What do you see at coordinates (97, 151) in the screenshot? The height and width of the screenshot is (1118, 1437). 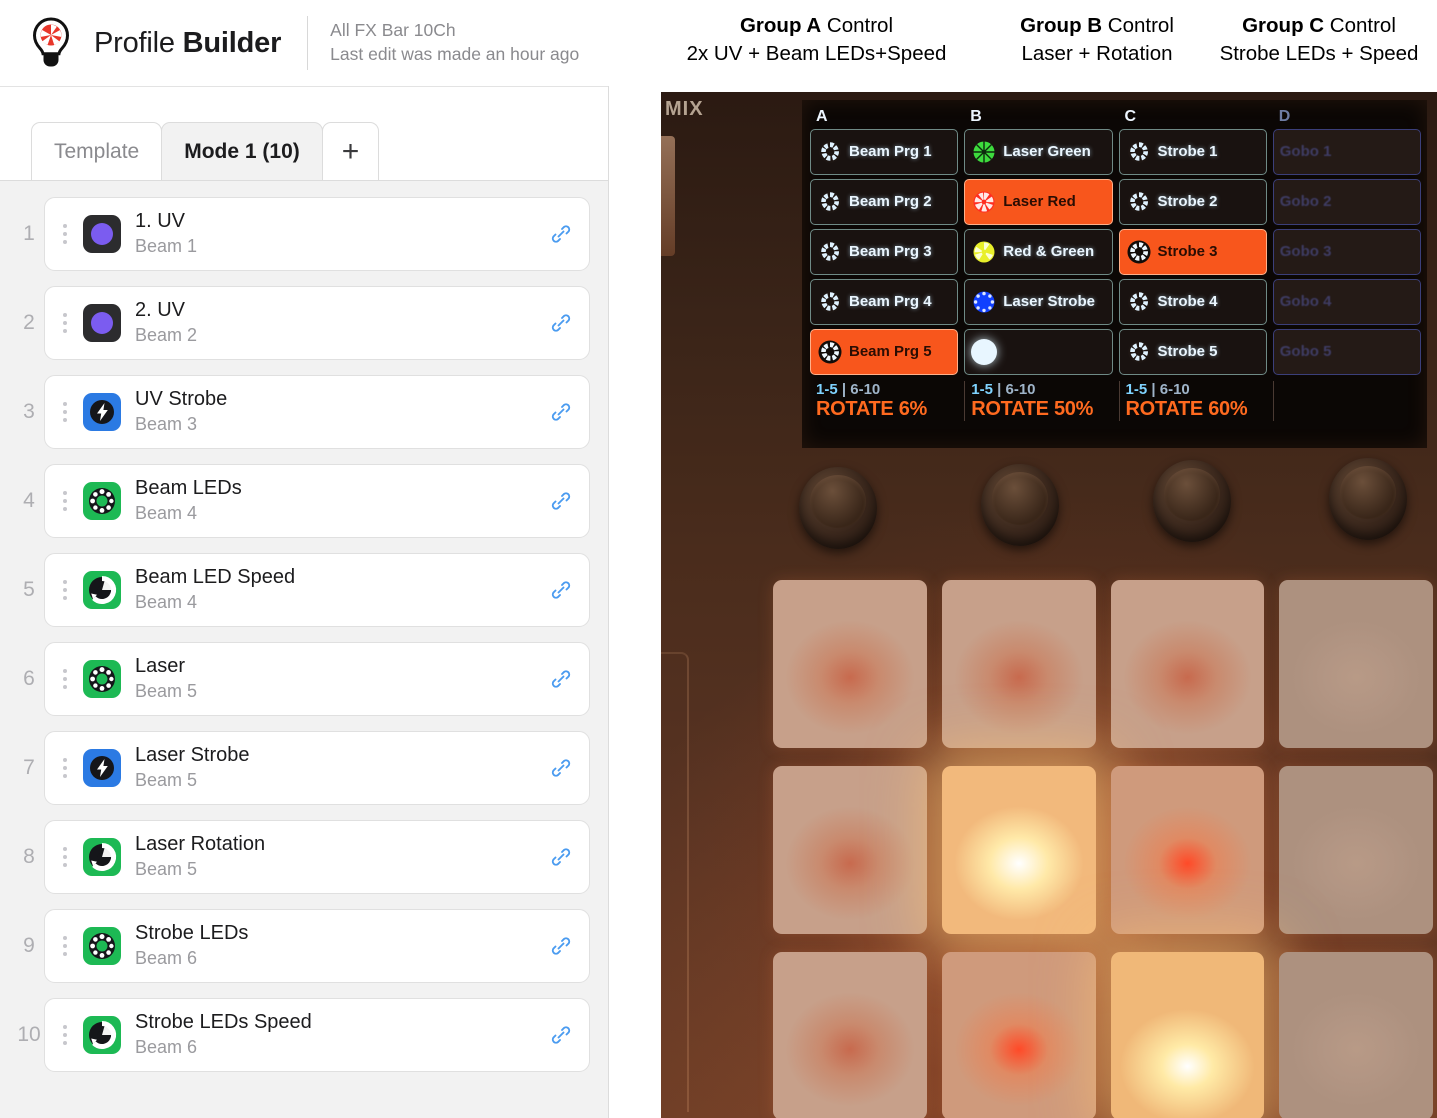 I see `tab-template: Template` at bounding box center [97, 151].